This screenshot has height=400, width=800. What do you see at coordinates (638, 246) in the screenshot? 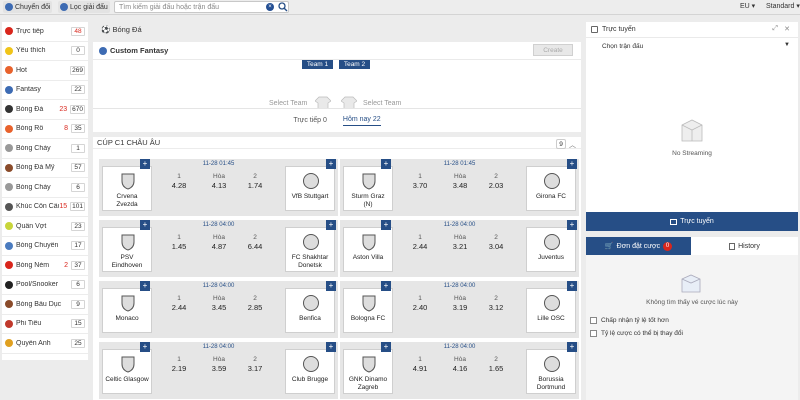
I see `tab-bet-slip: 🛒 Đơn đặt cược 0` at bounding box center [638, 246].